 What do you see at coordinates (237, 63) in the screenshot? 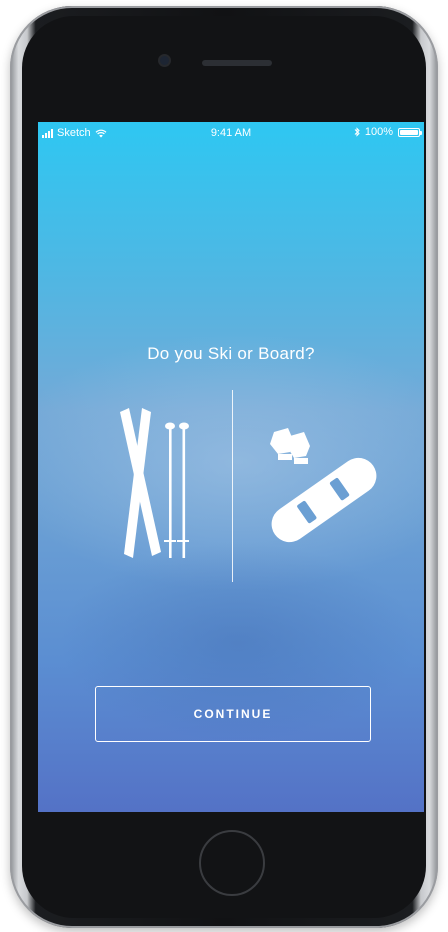
I see `earpiece-speaker` at bounding box center [237, 63].